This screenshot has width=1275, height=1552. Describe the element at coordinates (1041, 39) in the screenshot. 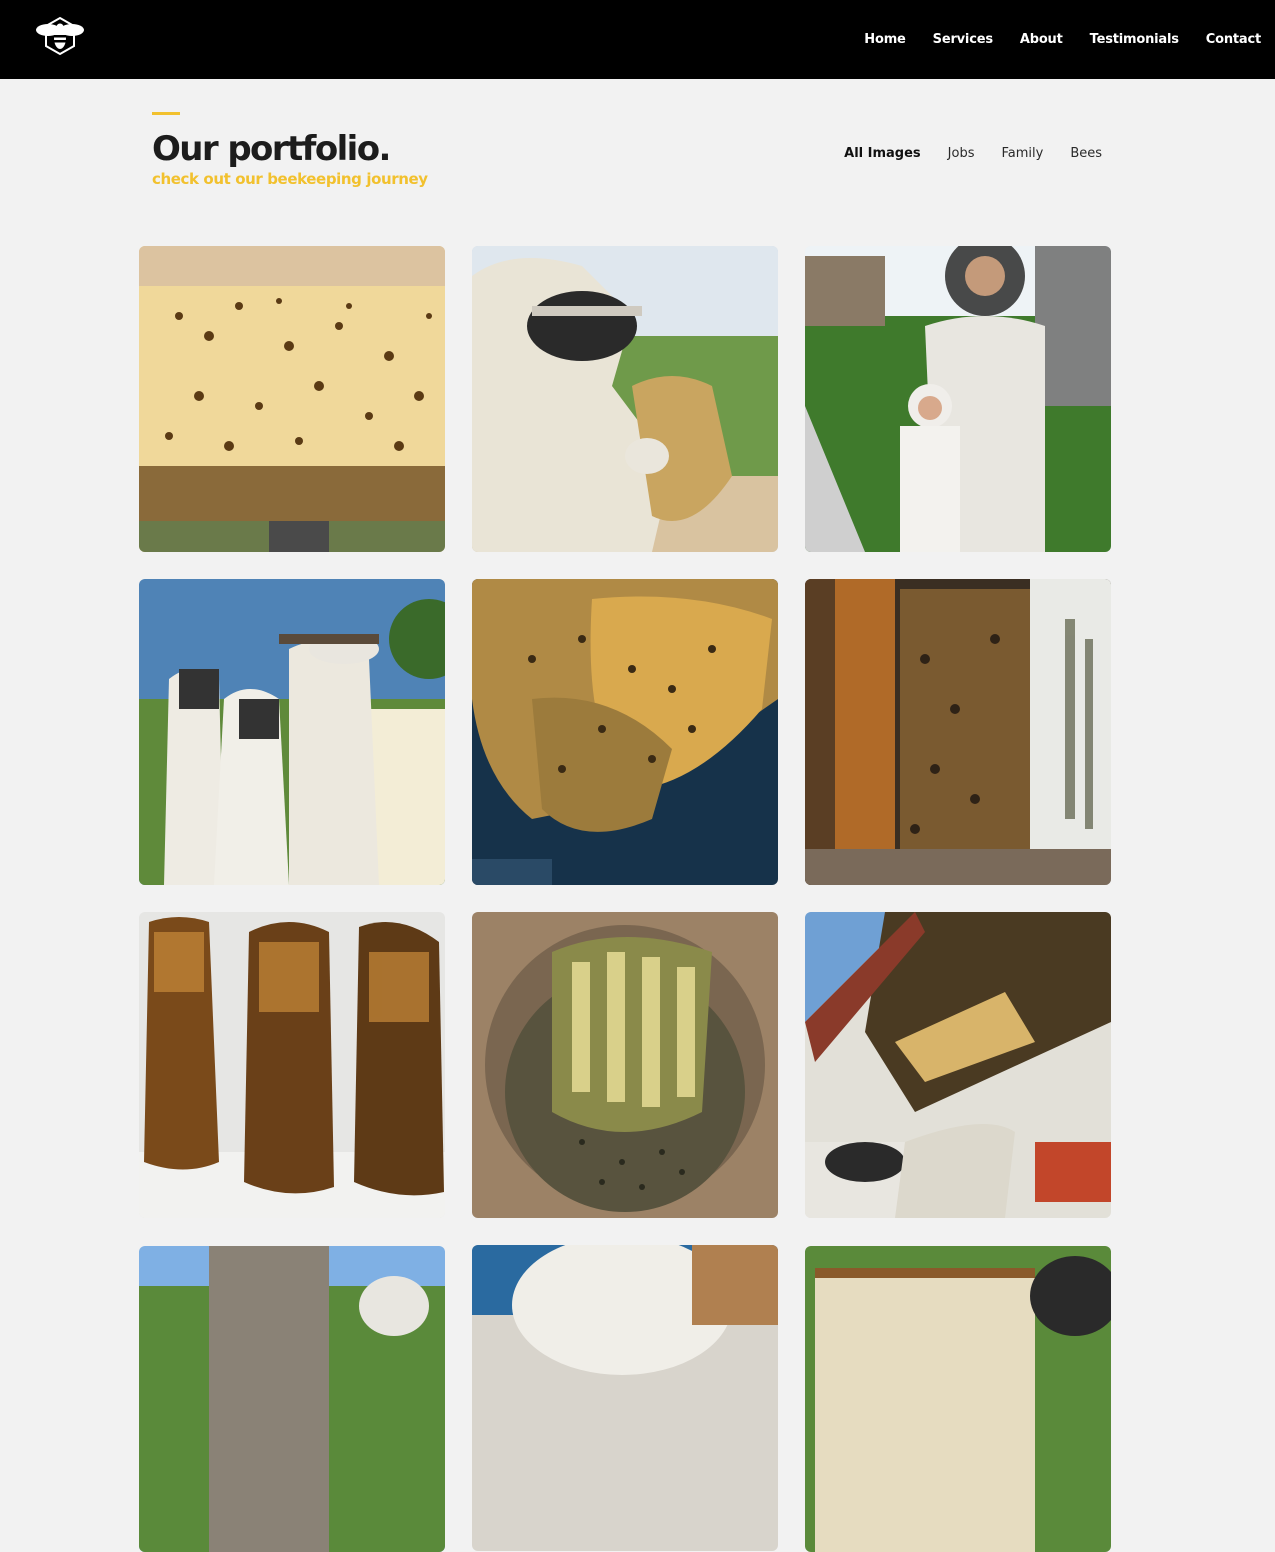

I see `nav-about: About` at that location.